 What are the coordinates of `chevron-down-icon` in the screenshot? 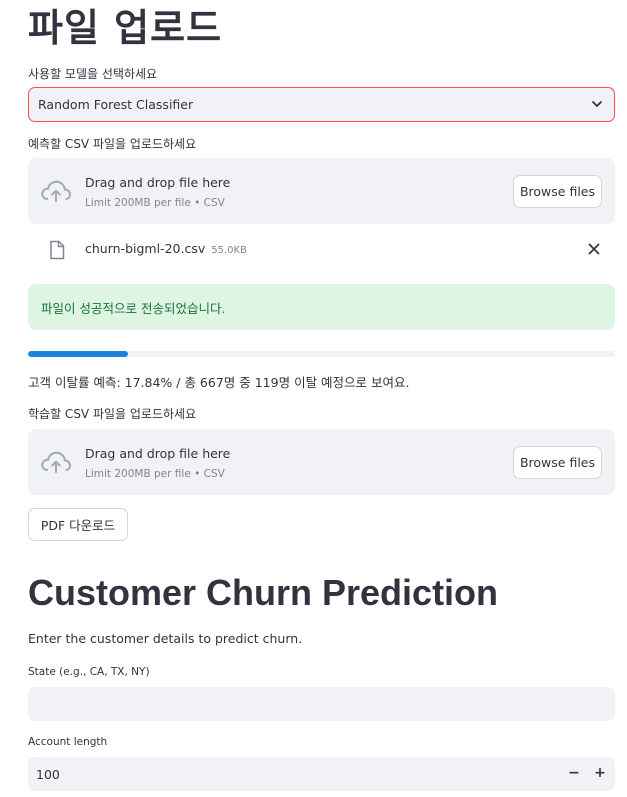 It's located at (597, 104).